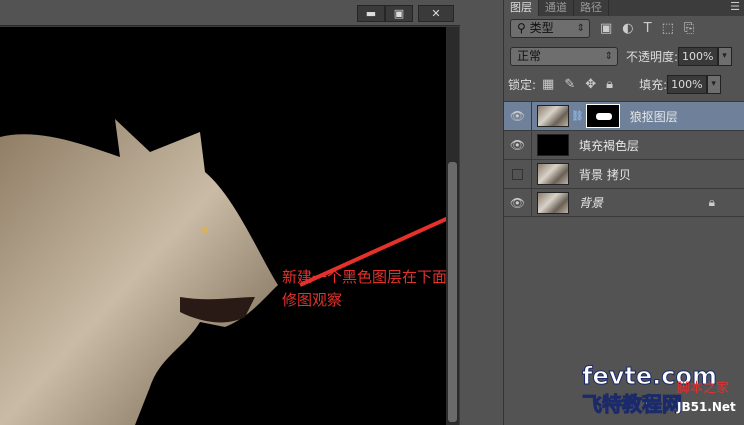 The width and height of the screenshot is (744, 425). What do you see at coordinates (230, 13) in the screenshot?
I see `window-titlebar: ▬ ▣ ✕` at bounding box center [230, 13].